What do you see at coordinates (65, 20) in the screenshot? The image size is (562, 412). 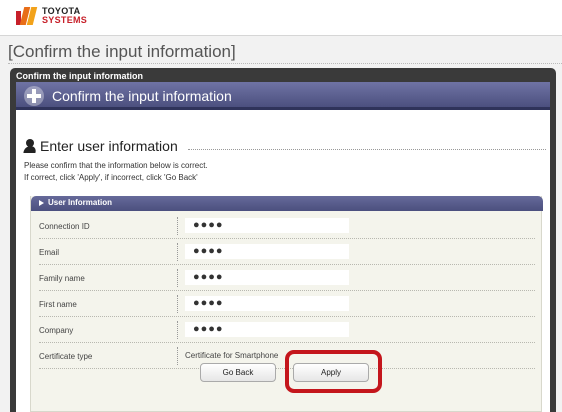 I see `logo-line2: SYSTEMS` at bounding box center [65, 20].